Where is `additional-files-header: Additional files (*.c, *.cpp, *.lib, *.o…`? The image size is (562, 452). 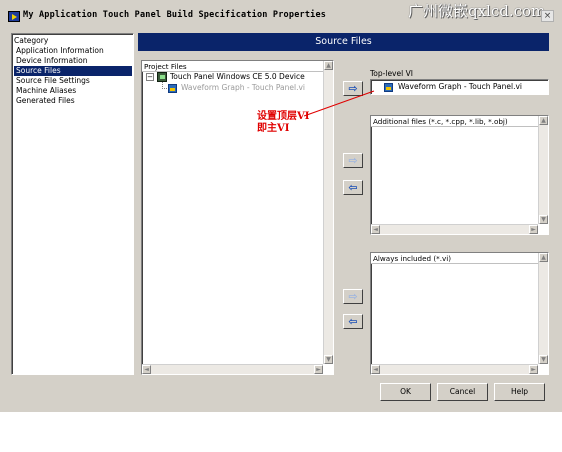 additional-files-header: Additional files (*.c, *.cpp, *.lib, *.o… is located at coordinates (454, 121).